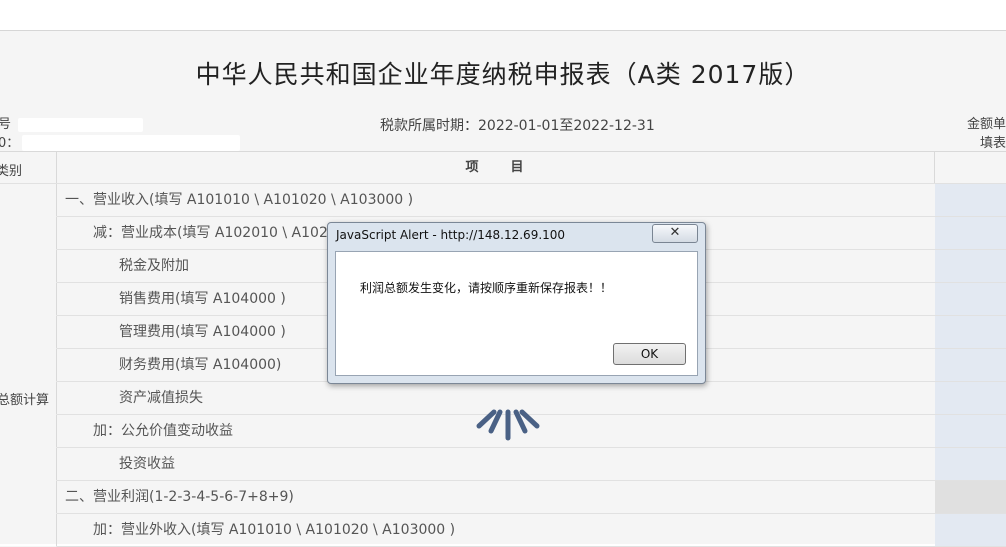 This screenshot has height=547, width=1006. Describe the element at coordinates (508, 425) in the screenshot. I see `loading-spinner-icon` at that location.